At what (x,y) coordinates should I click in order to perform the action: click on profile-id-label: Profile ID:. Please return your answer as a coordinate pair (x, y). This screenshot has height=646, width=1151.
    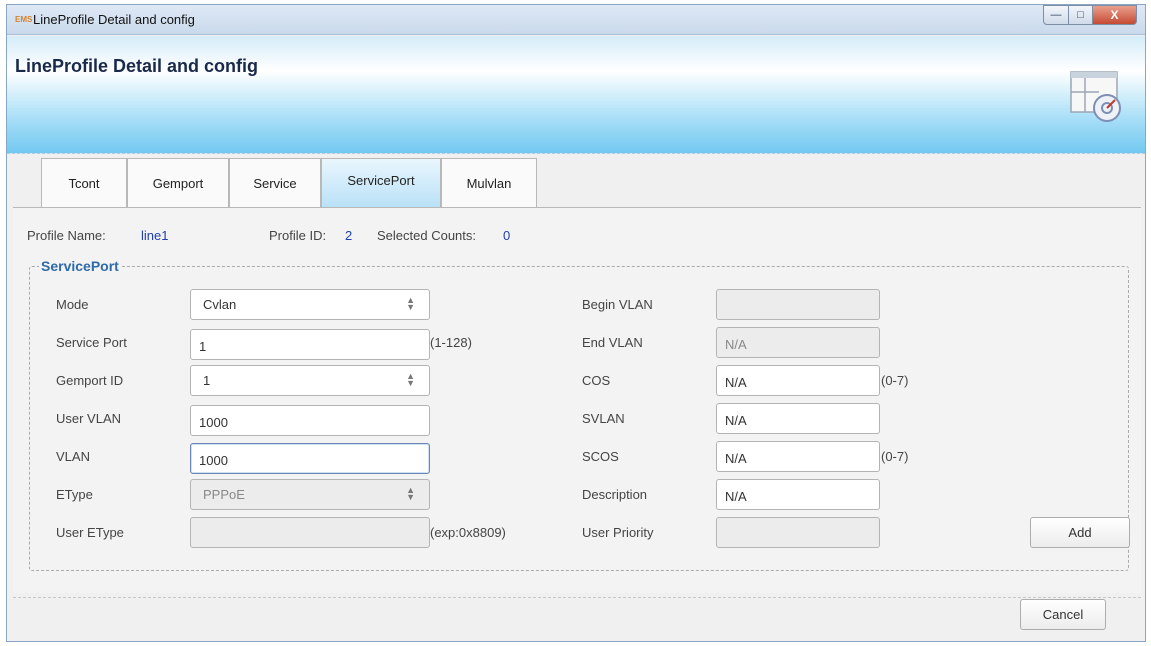
    Looking at the image, I should click on (298, 235).